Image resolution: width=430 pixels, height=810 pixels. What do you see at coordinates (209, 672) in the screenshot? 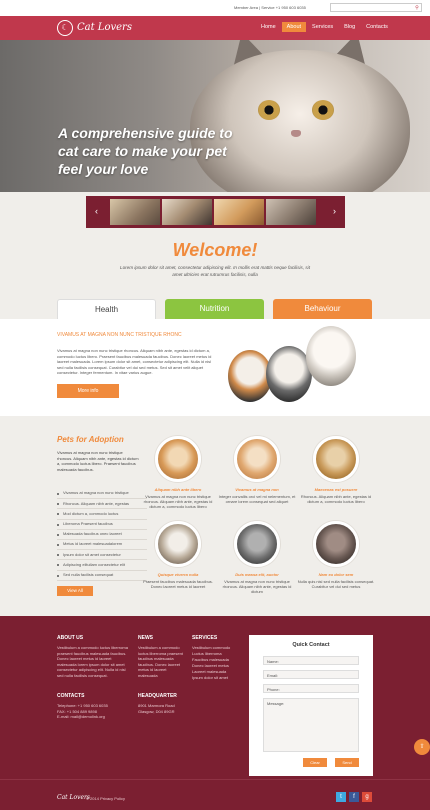
I see `services-link: Laoreet malesuada` at bounding box center [209, 672].